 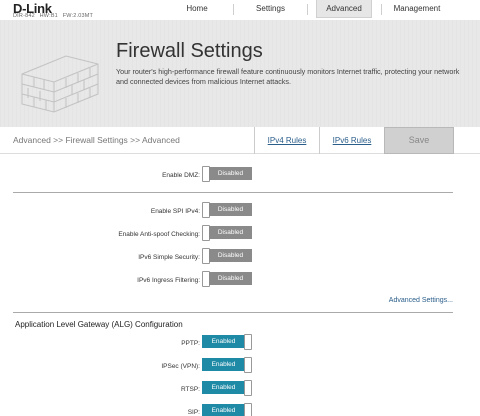 I want to click on setting-label: IPv6 Simple Security:, so click(x=169, y=257).